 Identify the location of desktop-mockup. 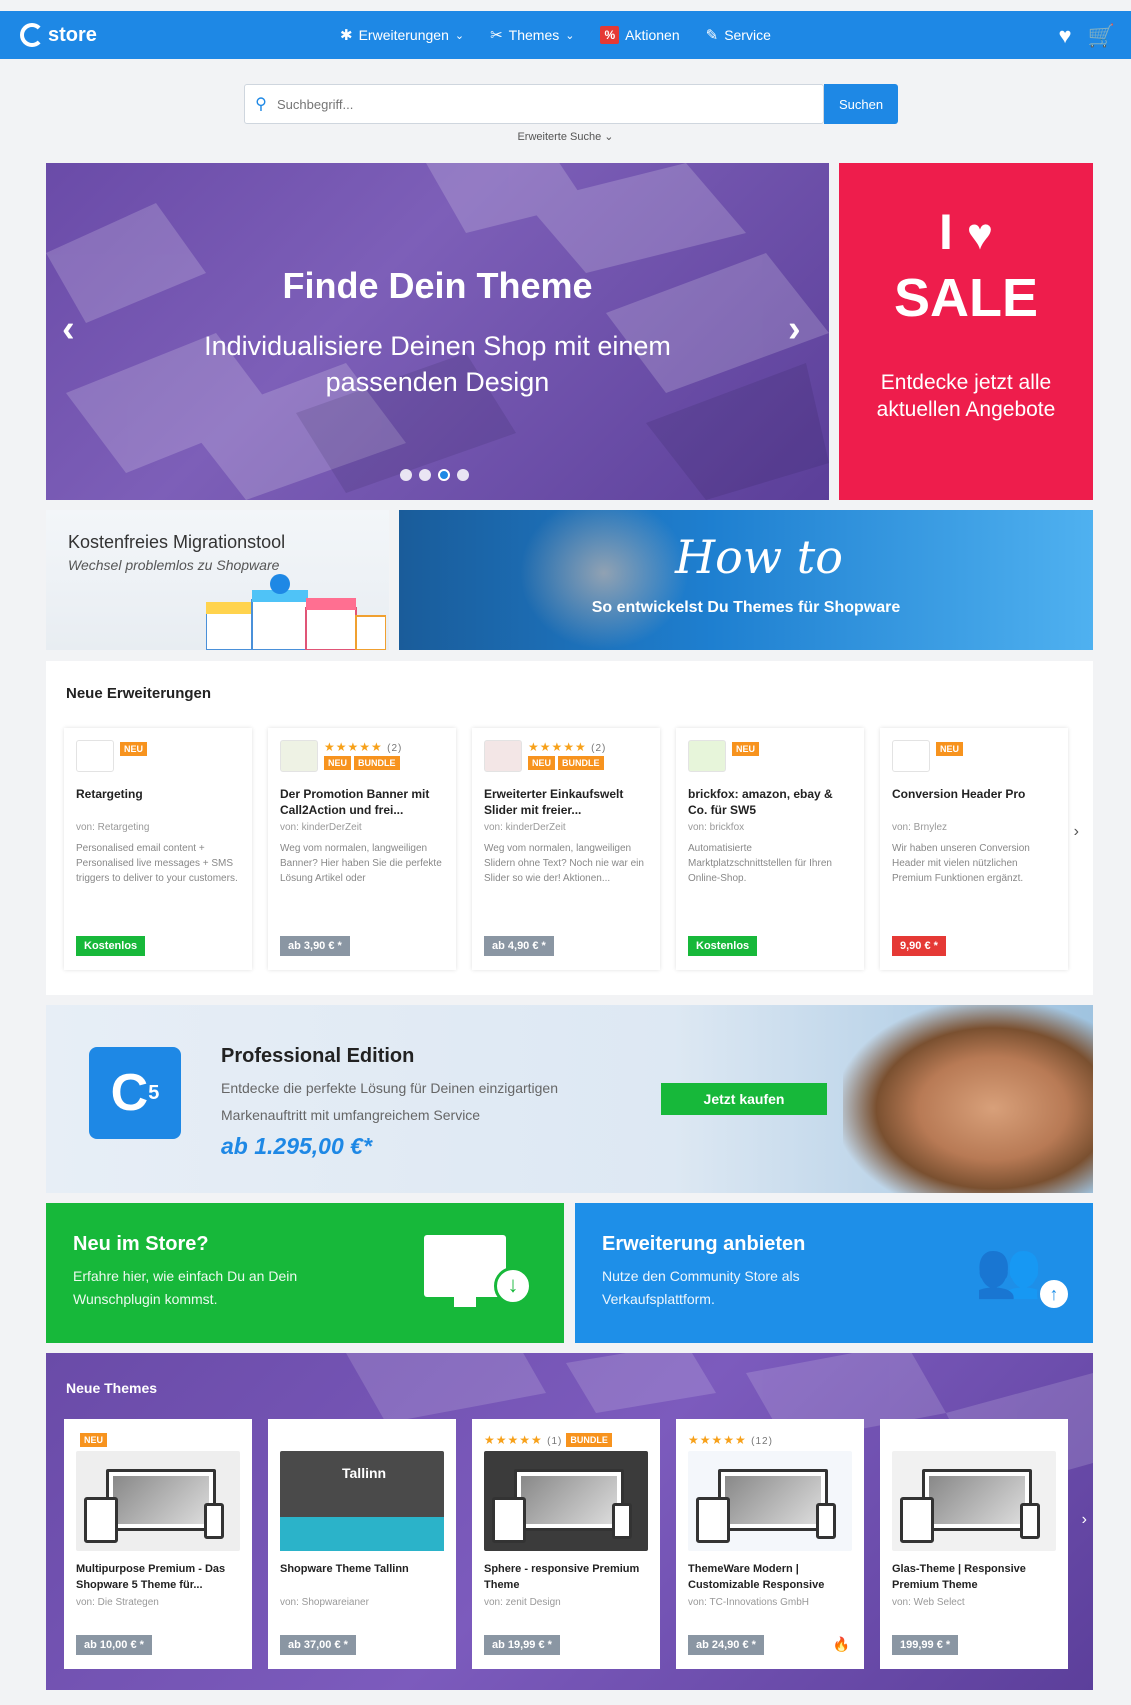
(977, 1500).